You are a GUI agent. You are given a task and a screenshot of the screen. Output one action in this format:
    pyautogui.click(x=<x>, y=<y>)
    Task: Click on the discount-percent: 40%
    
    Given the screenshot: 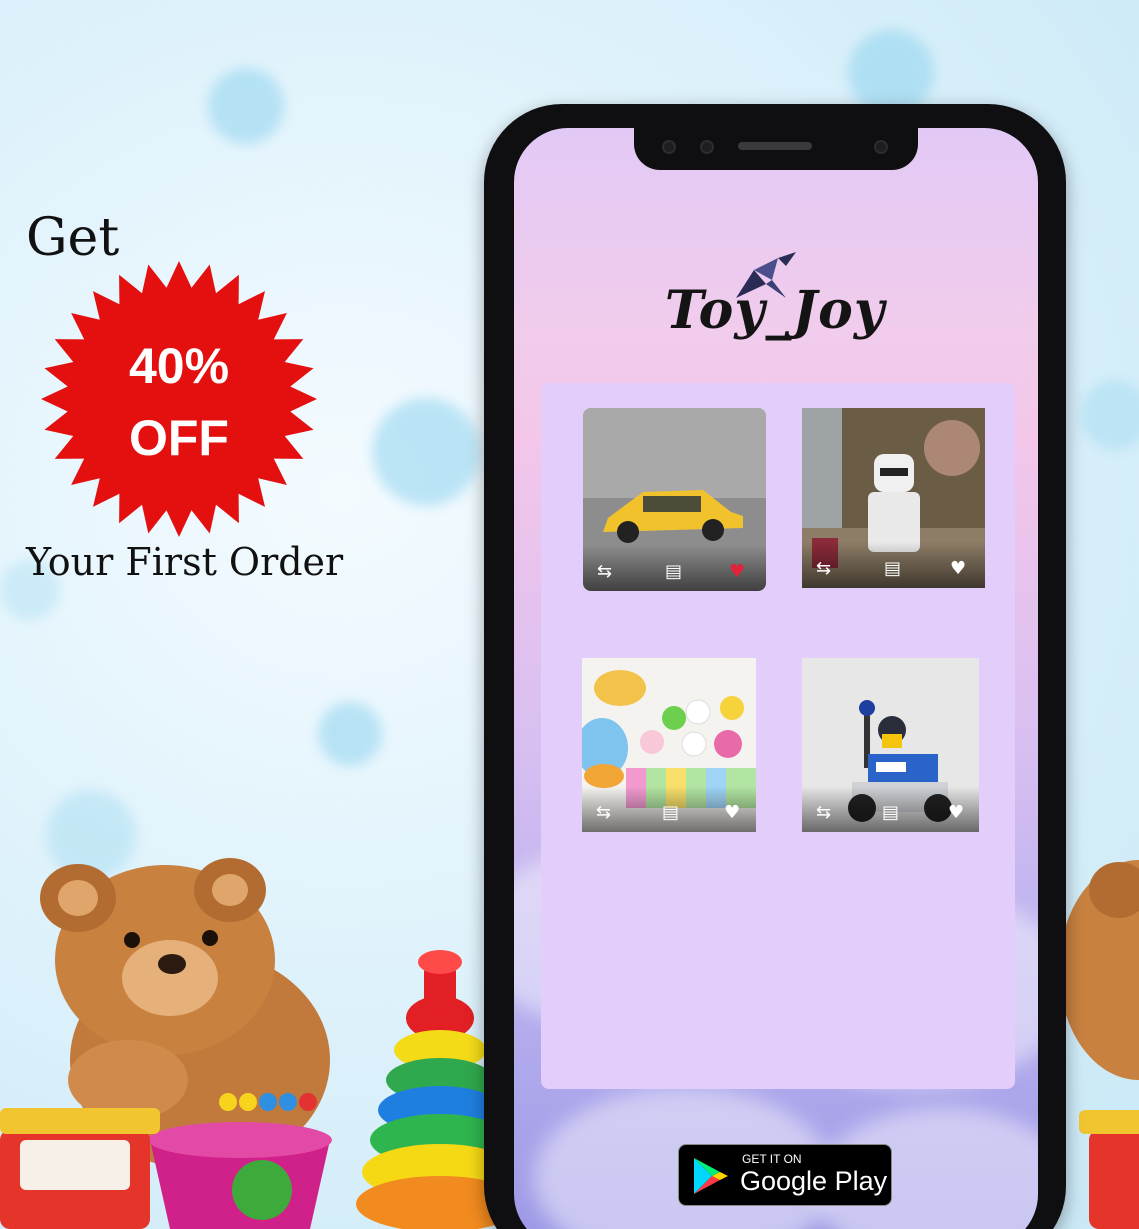 What is the action you would take?
    pyautogui.click(x=179, y=366)
    